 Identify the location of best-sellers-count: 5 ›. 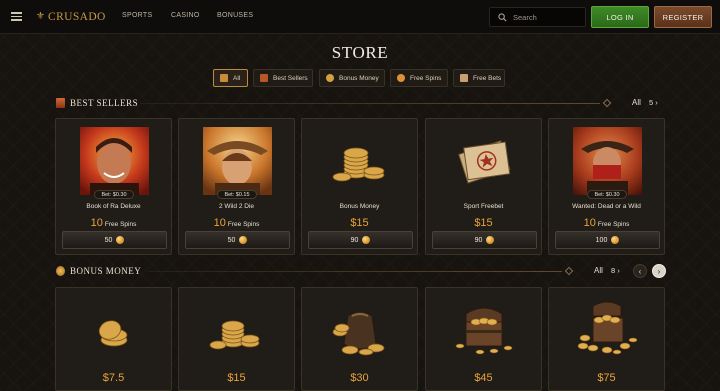
(653, 102).